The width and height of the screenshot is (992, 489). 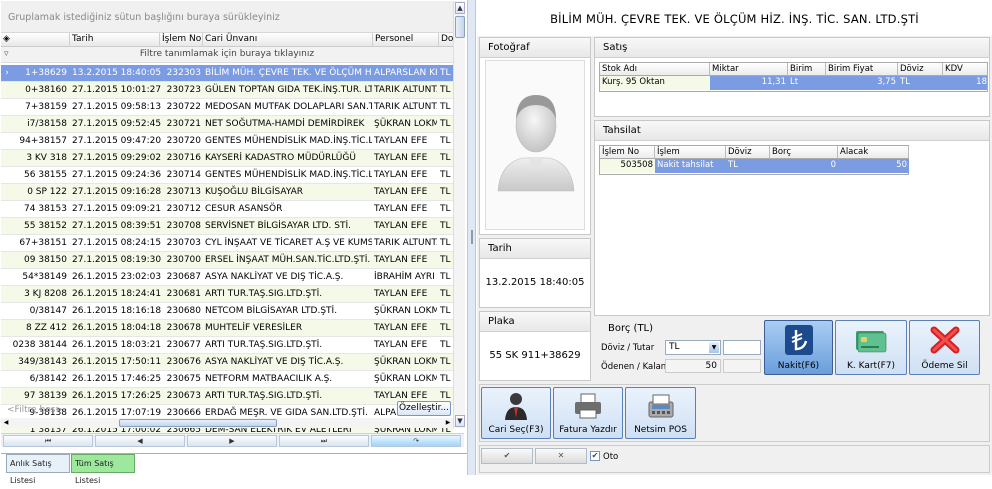 I want to click on cell-plaka: 0238 38144, so click(x=39, y=345).